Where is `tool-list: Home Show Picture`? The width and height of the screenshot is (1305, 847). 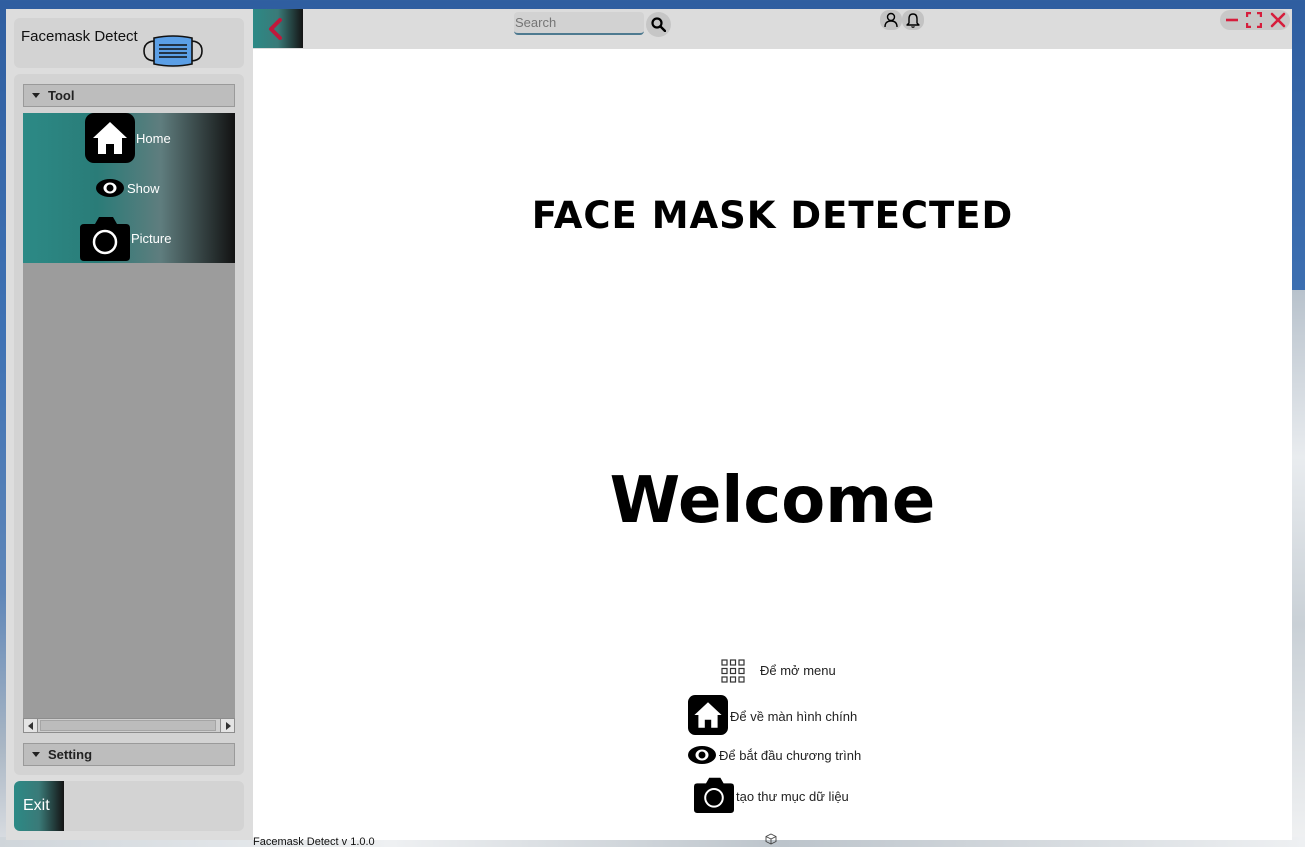 tool-list: Home Show Picture is located at coordinates (129, 423).